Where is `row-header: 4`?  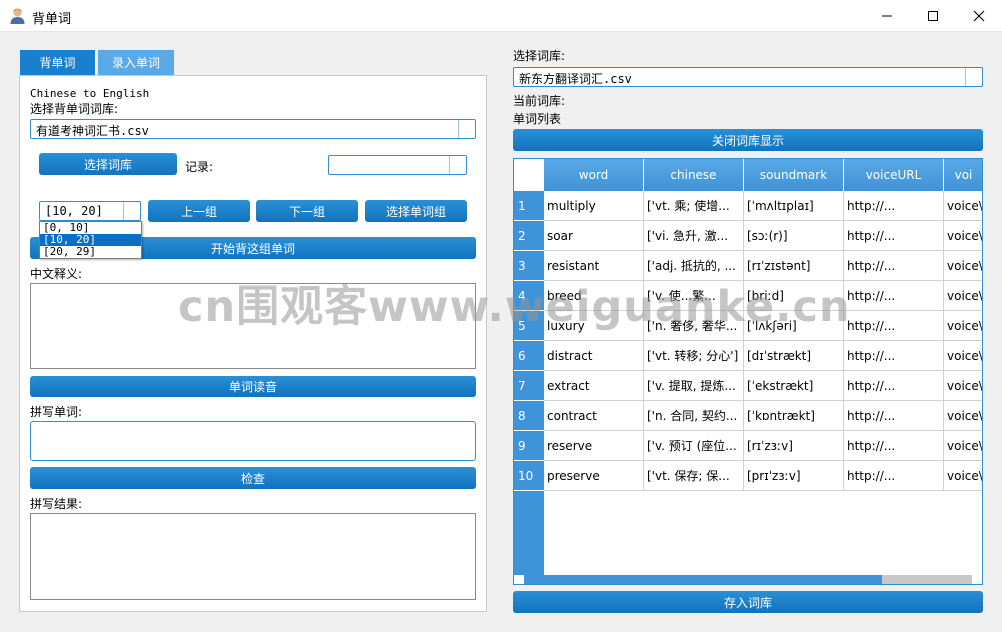
row-header: 4 is located at coordinates (529, 296).